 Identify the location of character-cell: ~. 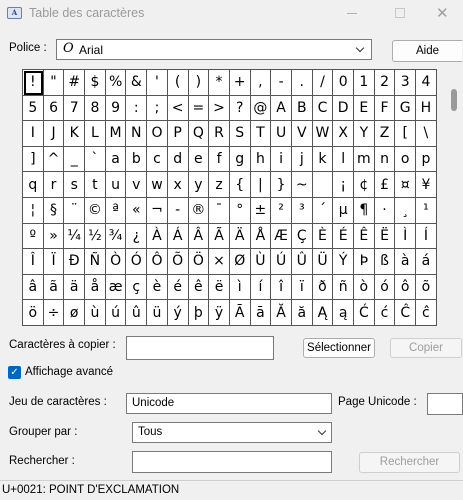
(302, 185).